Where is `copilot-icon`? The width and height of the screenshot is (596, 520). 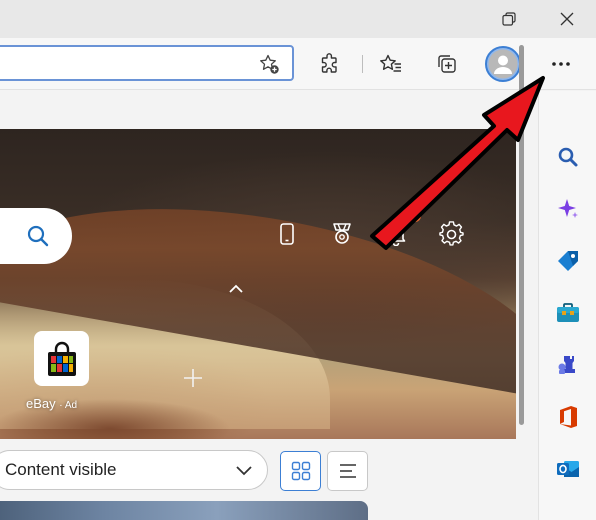 copilot-icon is located at coordinates (568, 208).